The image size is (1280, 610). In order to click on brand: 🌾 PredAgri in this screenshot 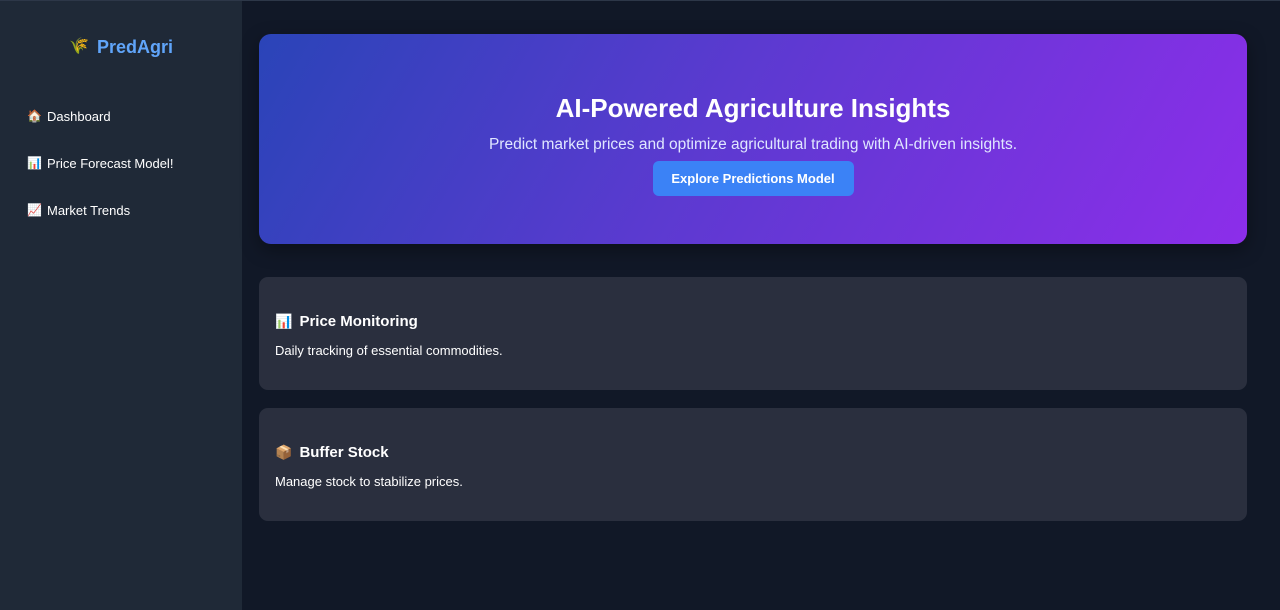, I will do `click(121, 47)`.